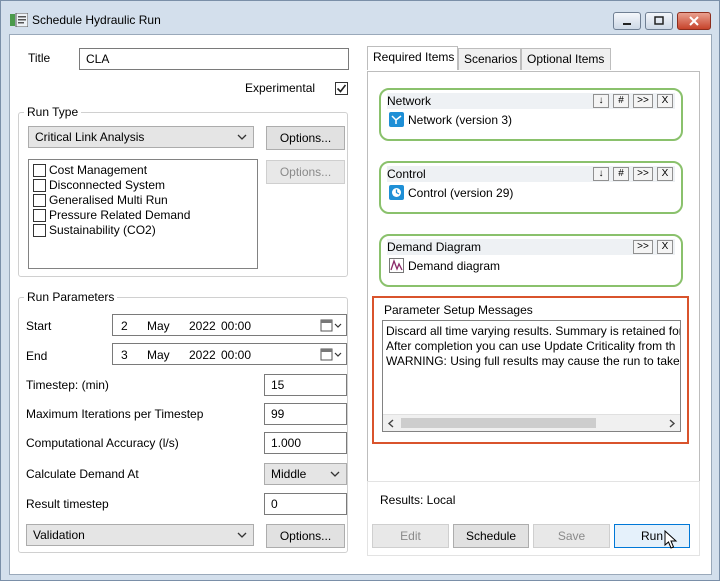  I want to click on checklist-item: Cost Management, so click(90, 170).